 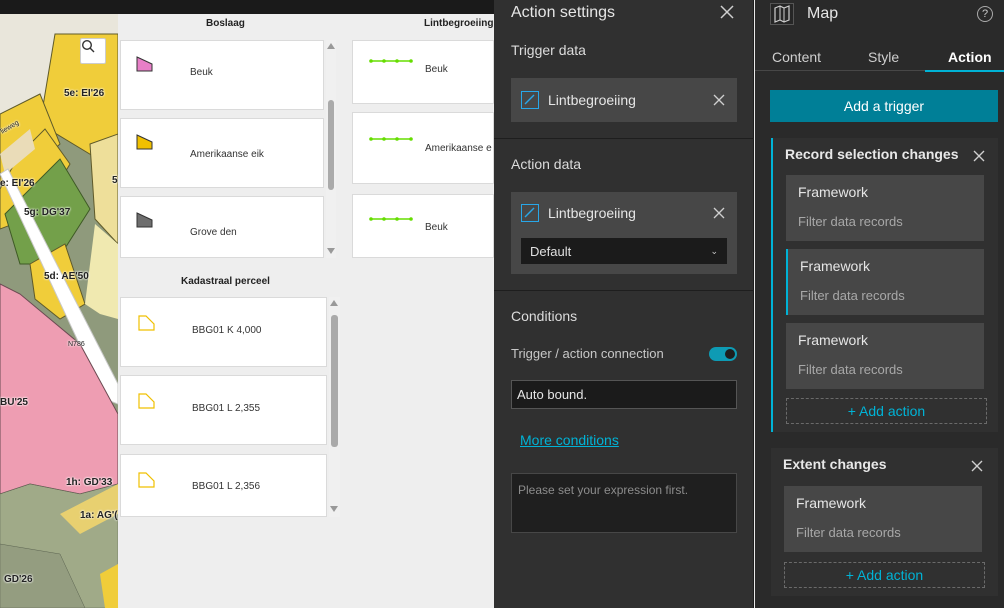 What do you see at coordinates (14, 402) in the screenshot?
I see `parcel-label: BU'25` at bounding box center [14, 402].